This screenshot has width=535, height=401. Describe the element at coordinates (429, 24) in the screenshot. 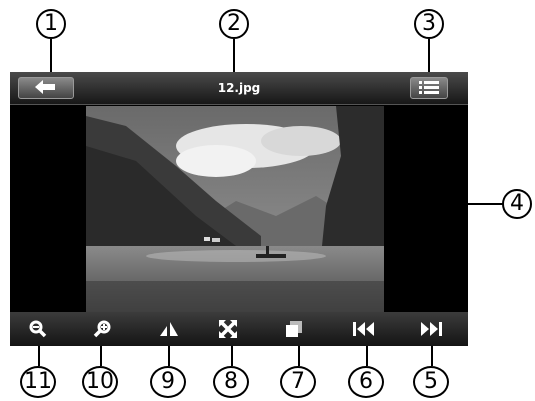

I see `callout-3: 3` at that location.